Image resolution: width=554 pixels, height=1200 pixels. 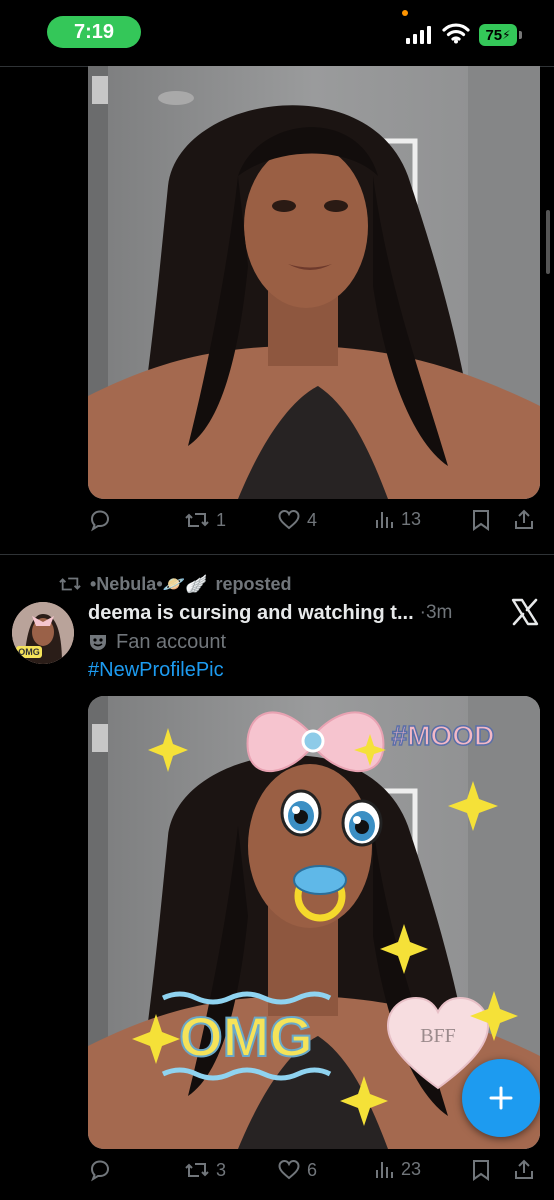 What do you see at coordinates (98, 642) in the screenshot?
I see `theater-masks-icon` at bounding box center [98, 642].